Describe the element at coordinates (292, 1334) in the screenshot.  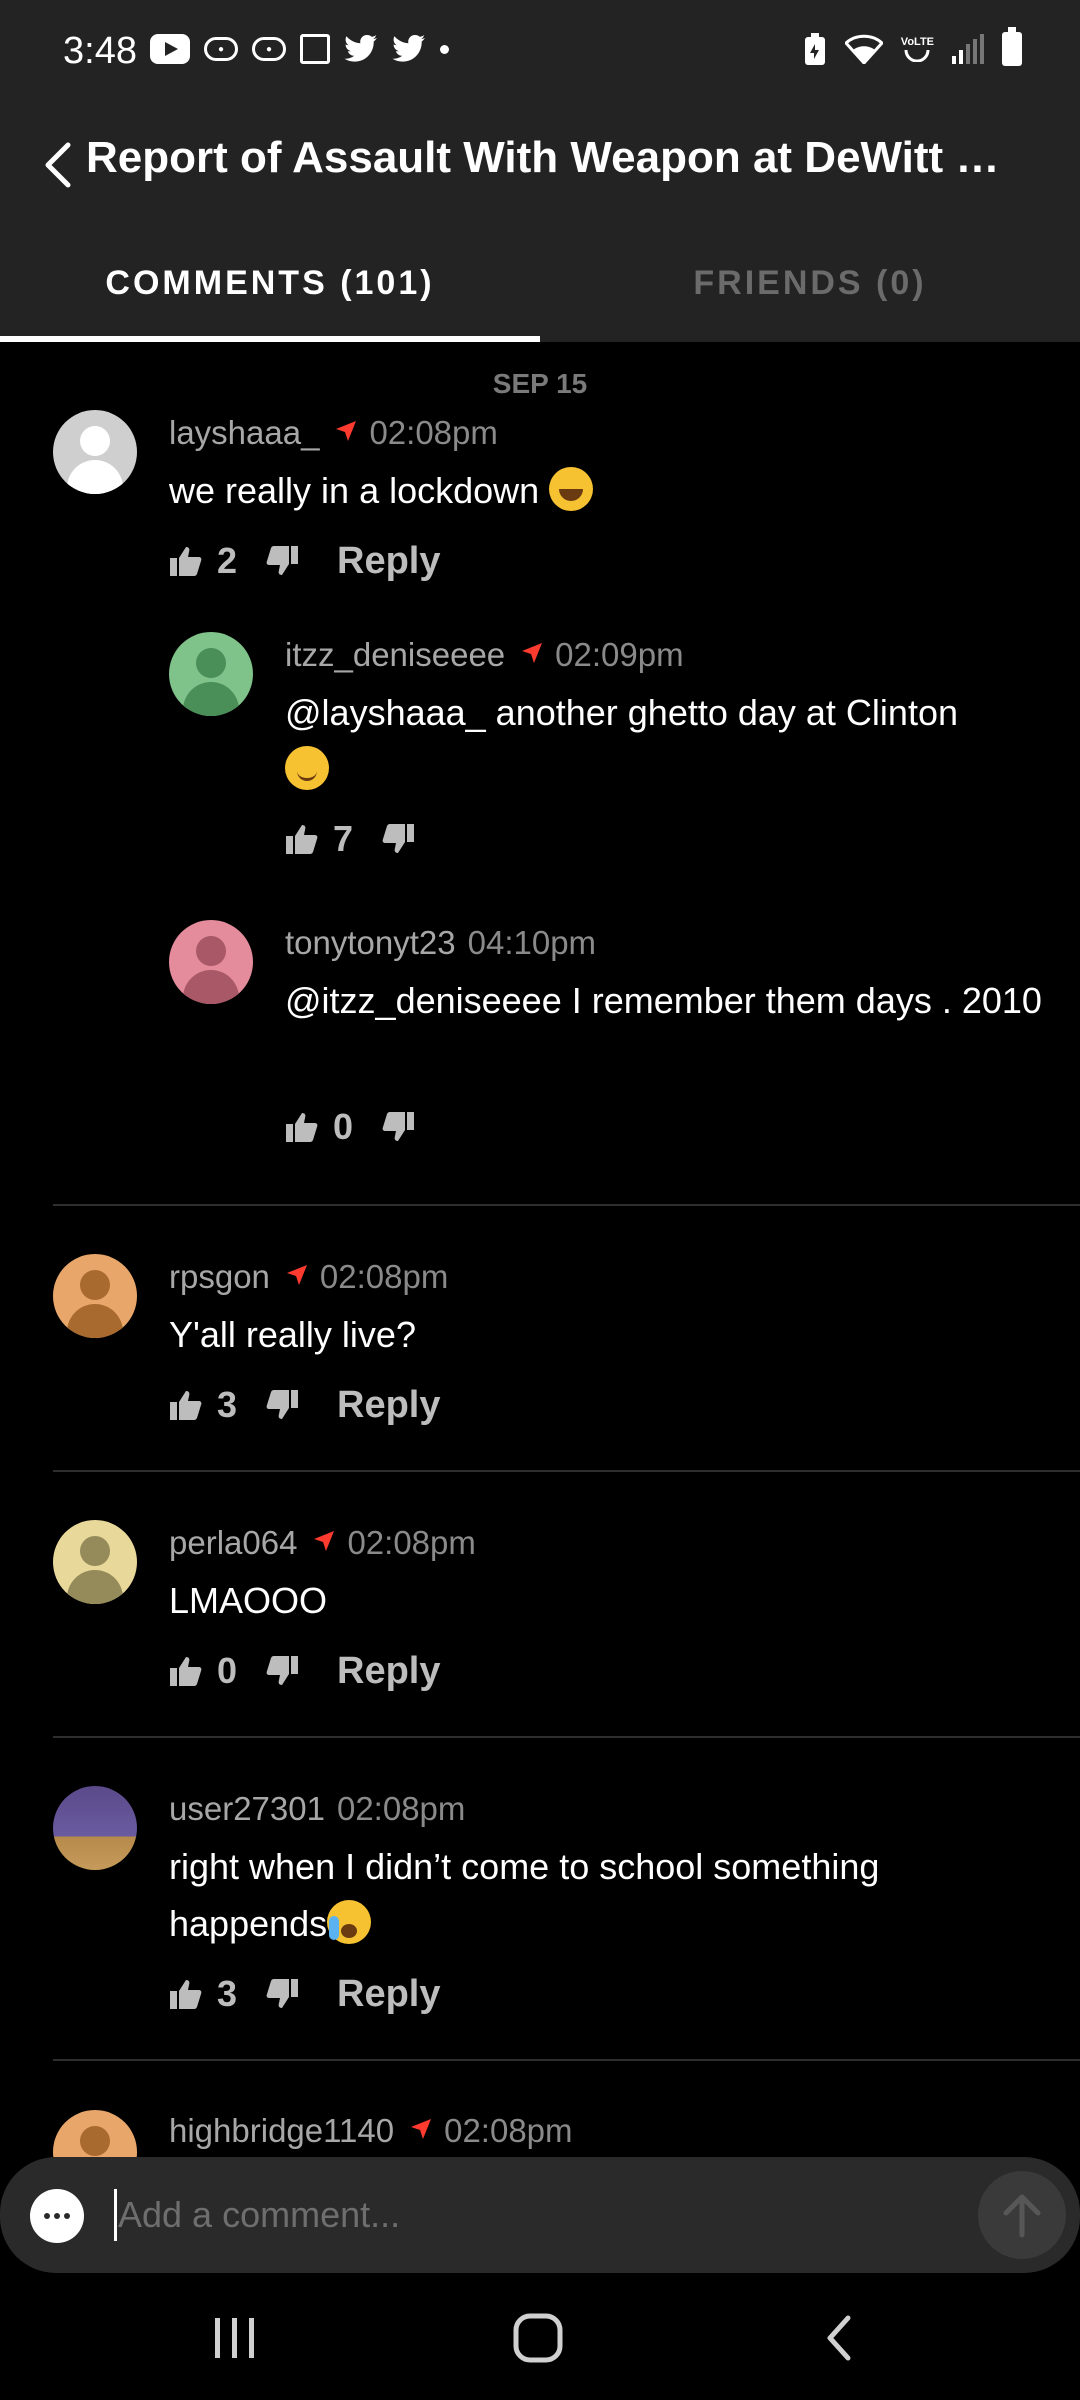
I see `comment-text-content: Y'all really live?` at that location.